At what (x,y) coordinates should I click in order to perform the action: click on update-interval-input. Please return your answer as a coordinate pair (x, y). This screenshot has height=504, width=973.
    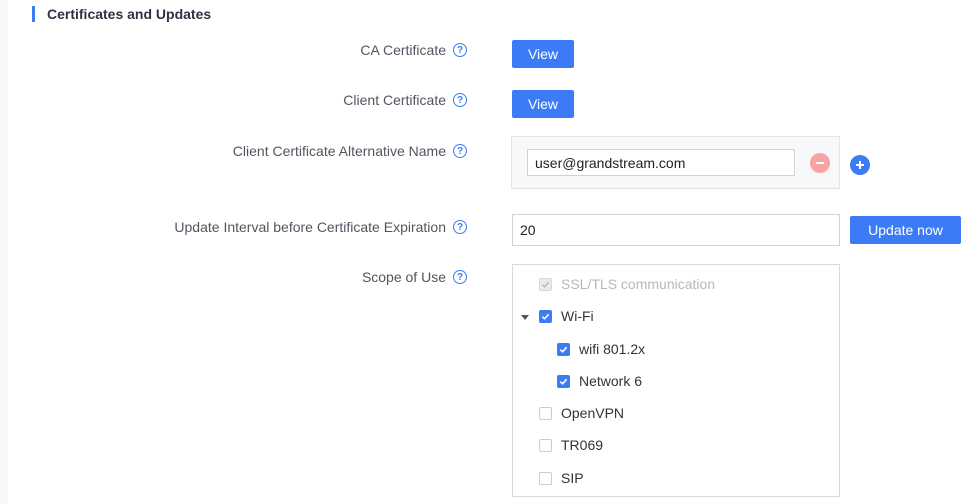
    Looking at the image, I should click on (676, 230).